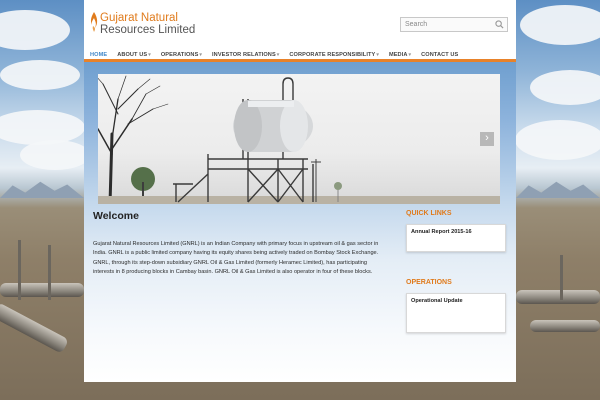 This screenshot has height=400, width=600. Describe the element at coordinates (116, 216) in the screenshot. I see `page-title: Welcome` at that location.